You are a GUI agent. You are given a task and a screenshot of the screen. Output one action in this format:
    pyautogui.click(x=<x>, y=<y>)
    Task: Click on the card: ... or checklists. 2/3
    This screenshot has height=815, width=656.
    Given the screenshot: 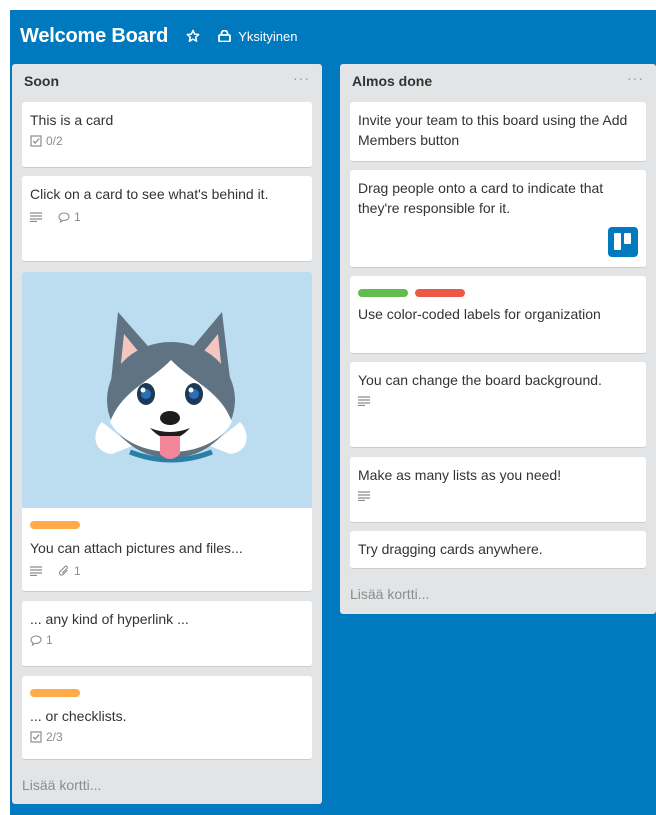 What is the action you would take?
    pyautogui.click(x=167, y=718)
    